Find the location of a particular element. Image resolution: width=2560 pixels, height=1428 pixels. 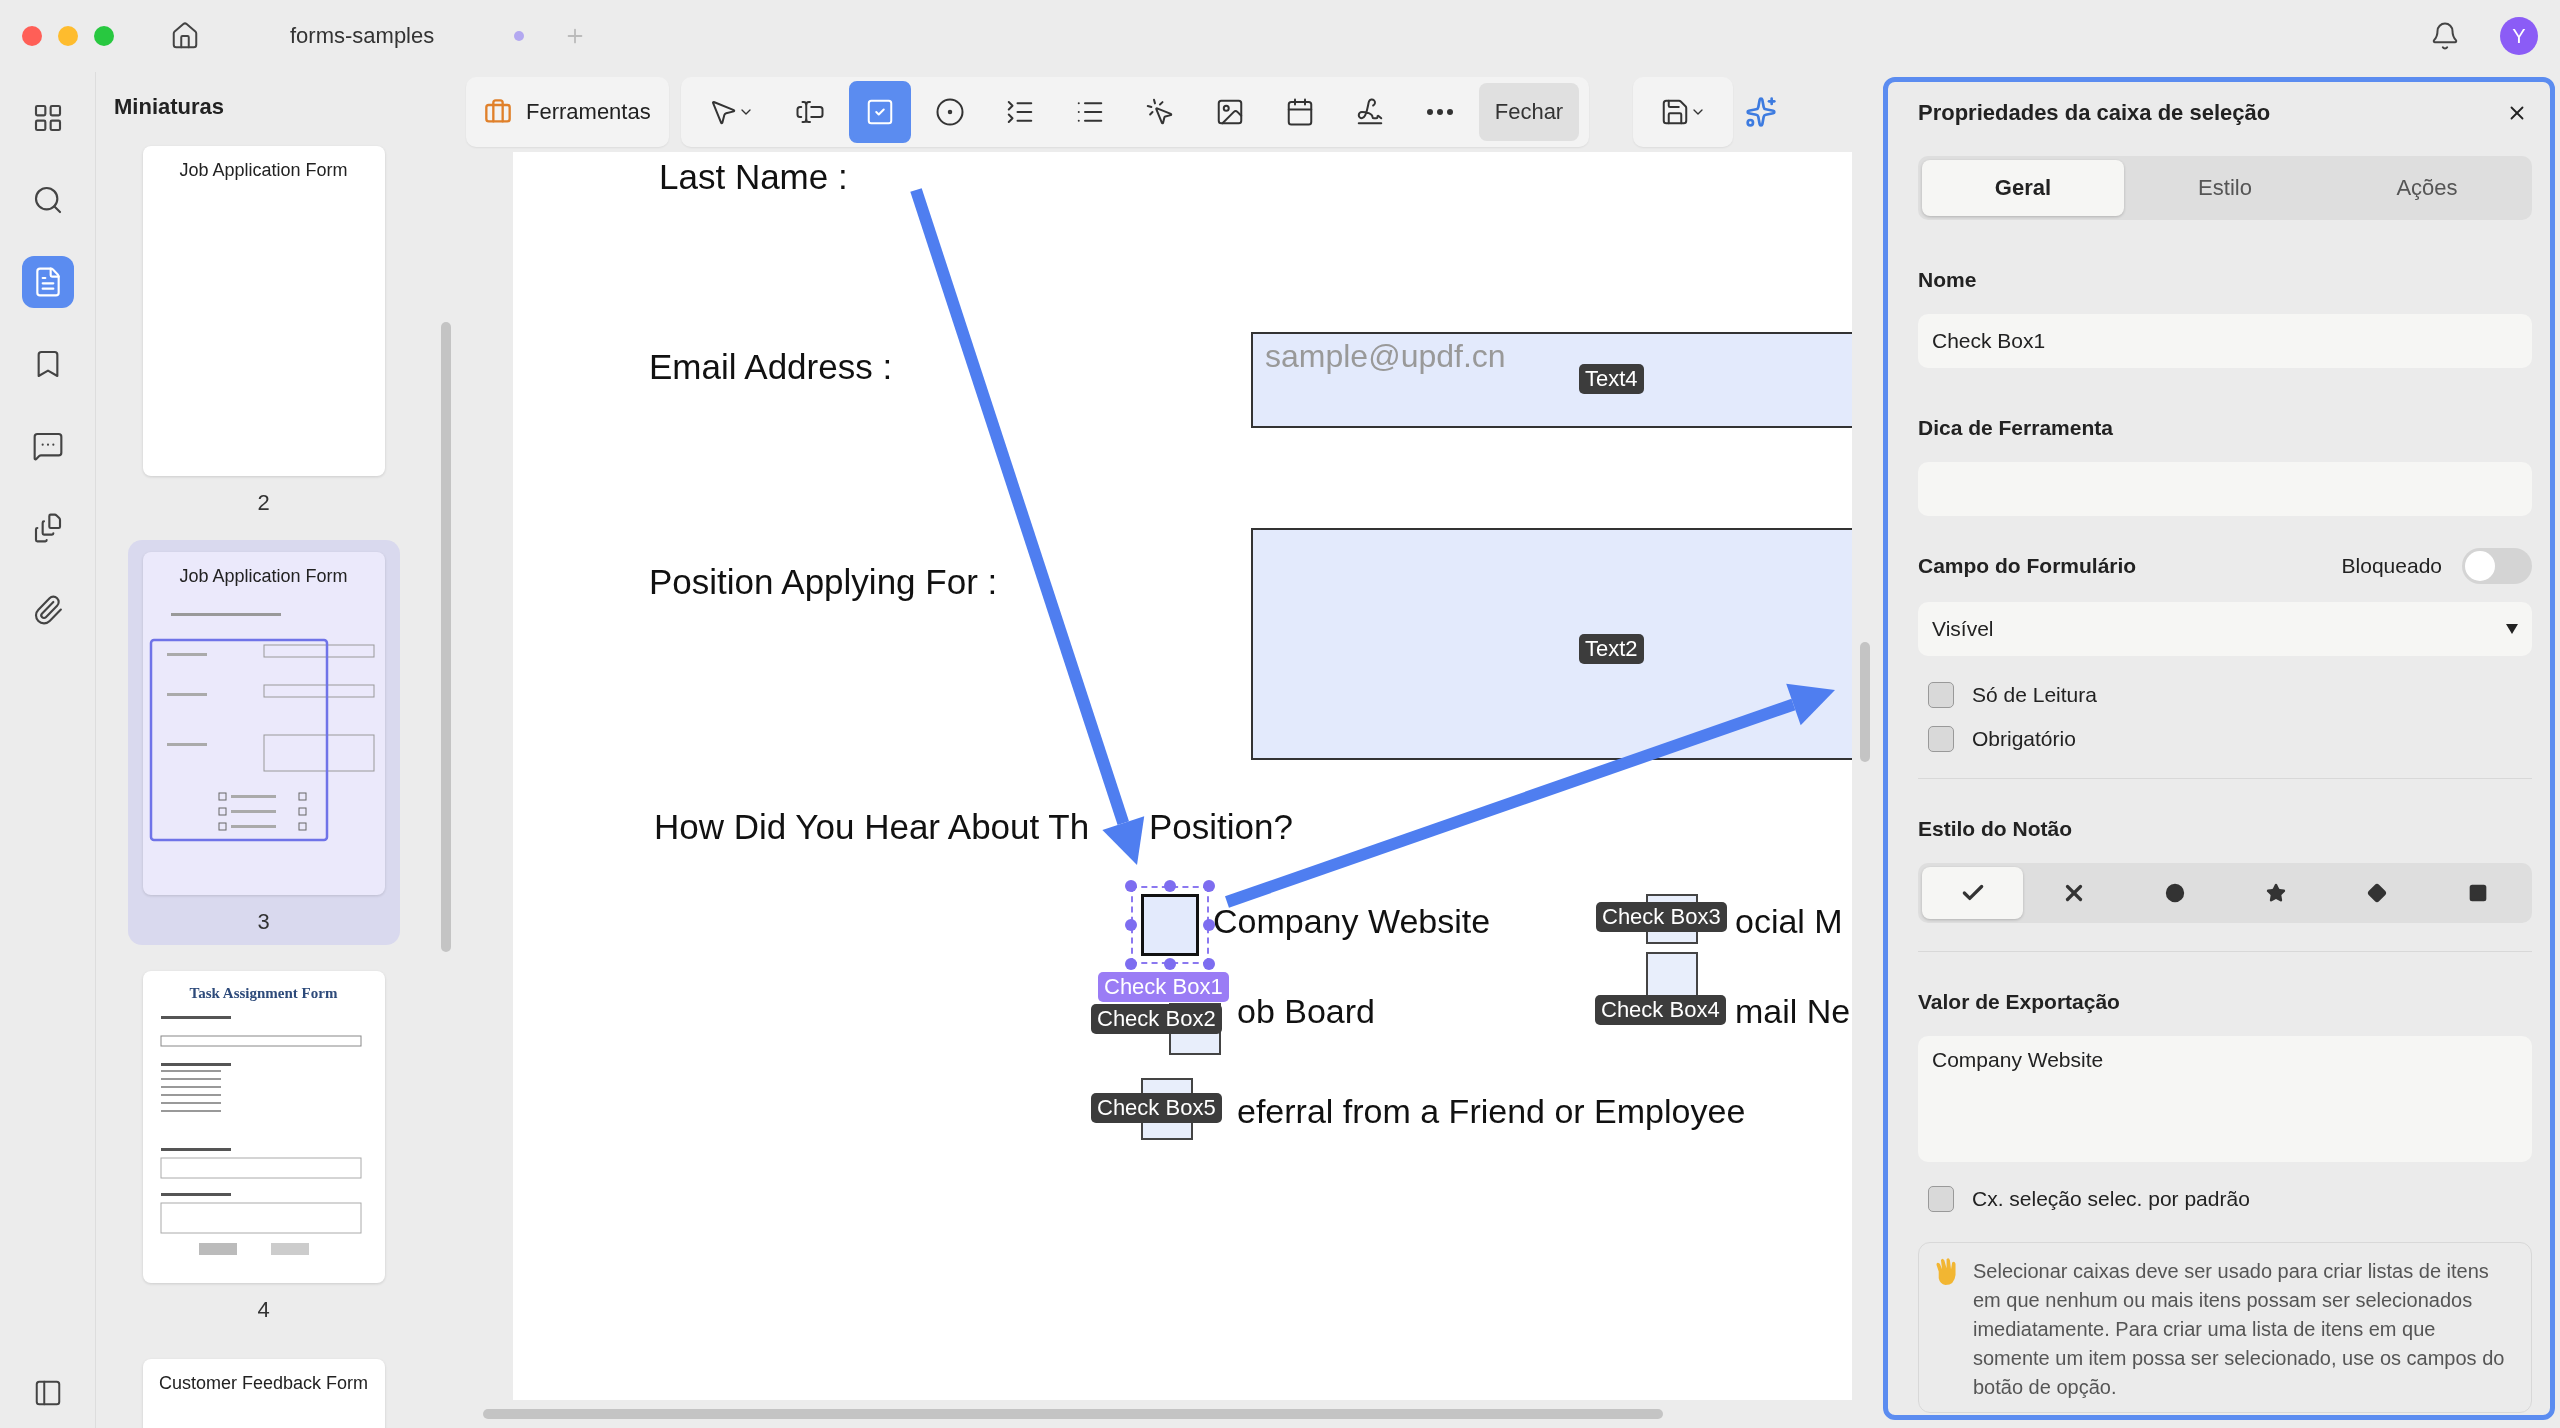

field-name-tooltip: Check Box5 is located at coordinates (1156, 1108).